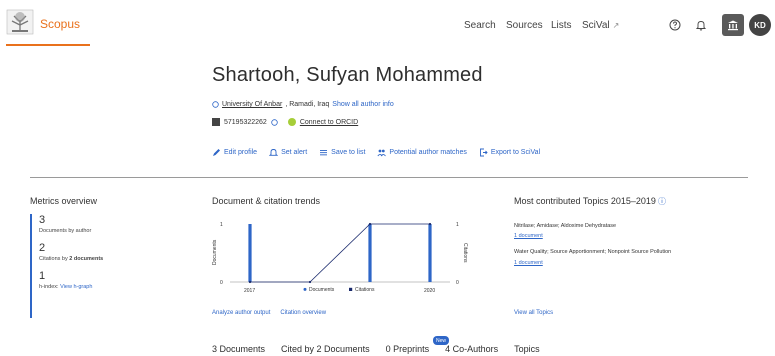 The image size is (775, 356). What do you see at coordinates (533, 313) in the screenshot?
I see `view-all-topics-link: View all Topics` at bounding box center [533, 313].